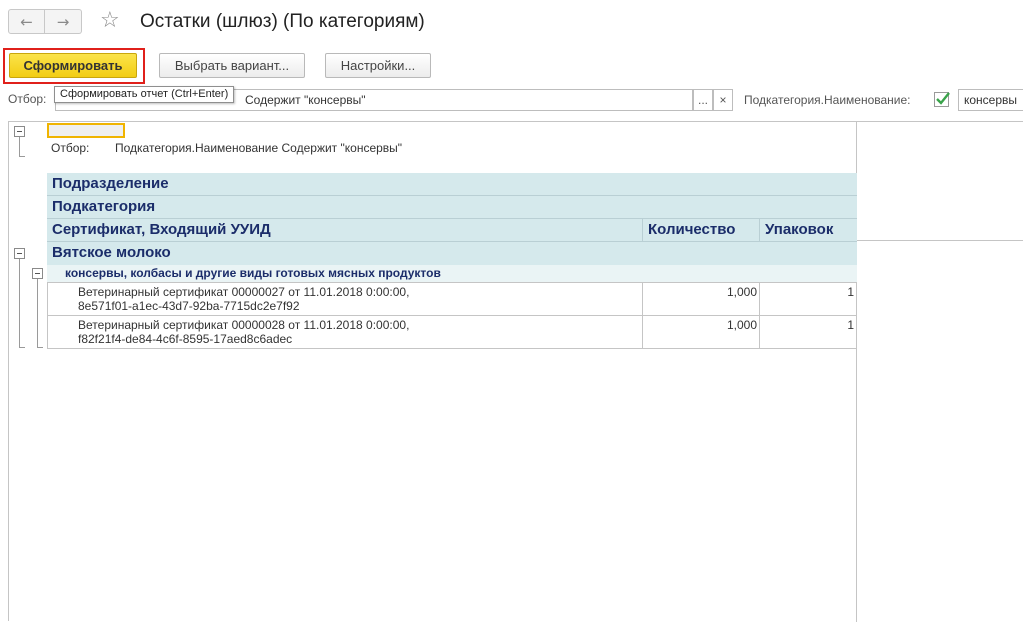 The width and height of the screenshot is (1023, 622). What do you see at coordinates (19, 253) in the screenshot?
I see `collapse-group-toggle` at bounding box center [19, 253].